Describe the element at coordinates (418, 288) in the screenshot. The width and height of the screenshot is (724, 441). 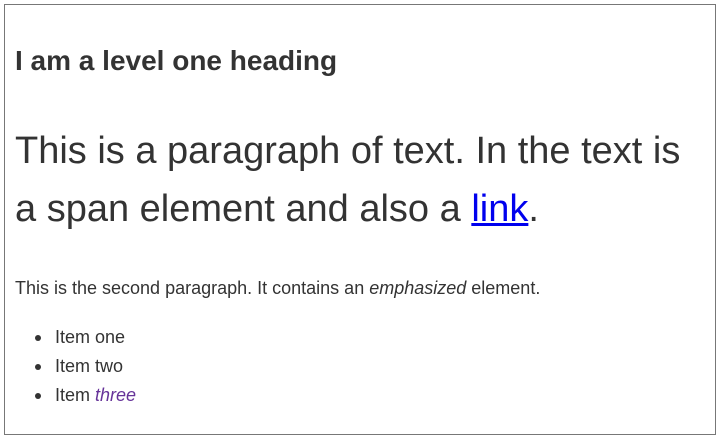
I see `emphasized-text: emphasized` at that location.